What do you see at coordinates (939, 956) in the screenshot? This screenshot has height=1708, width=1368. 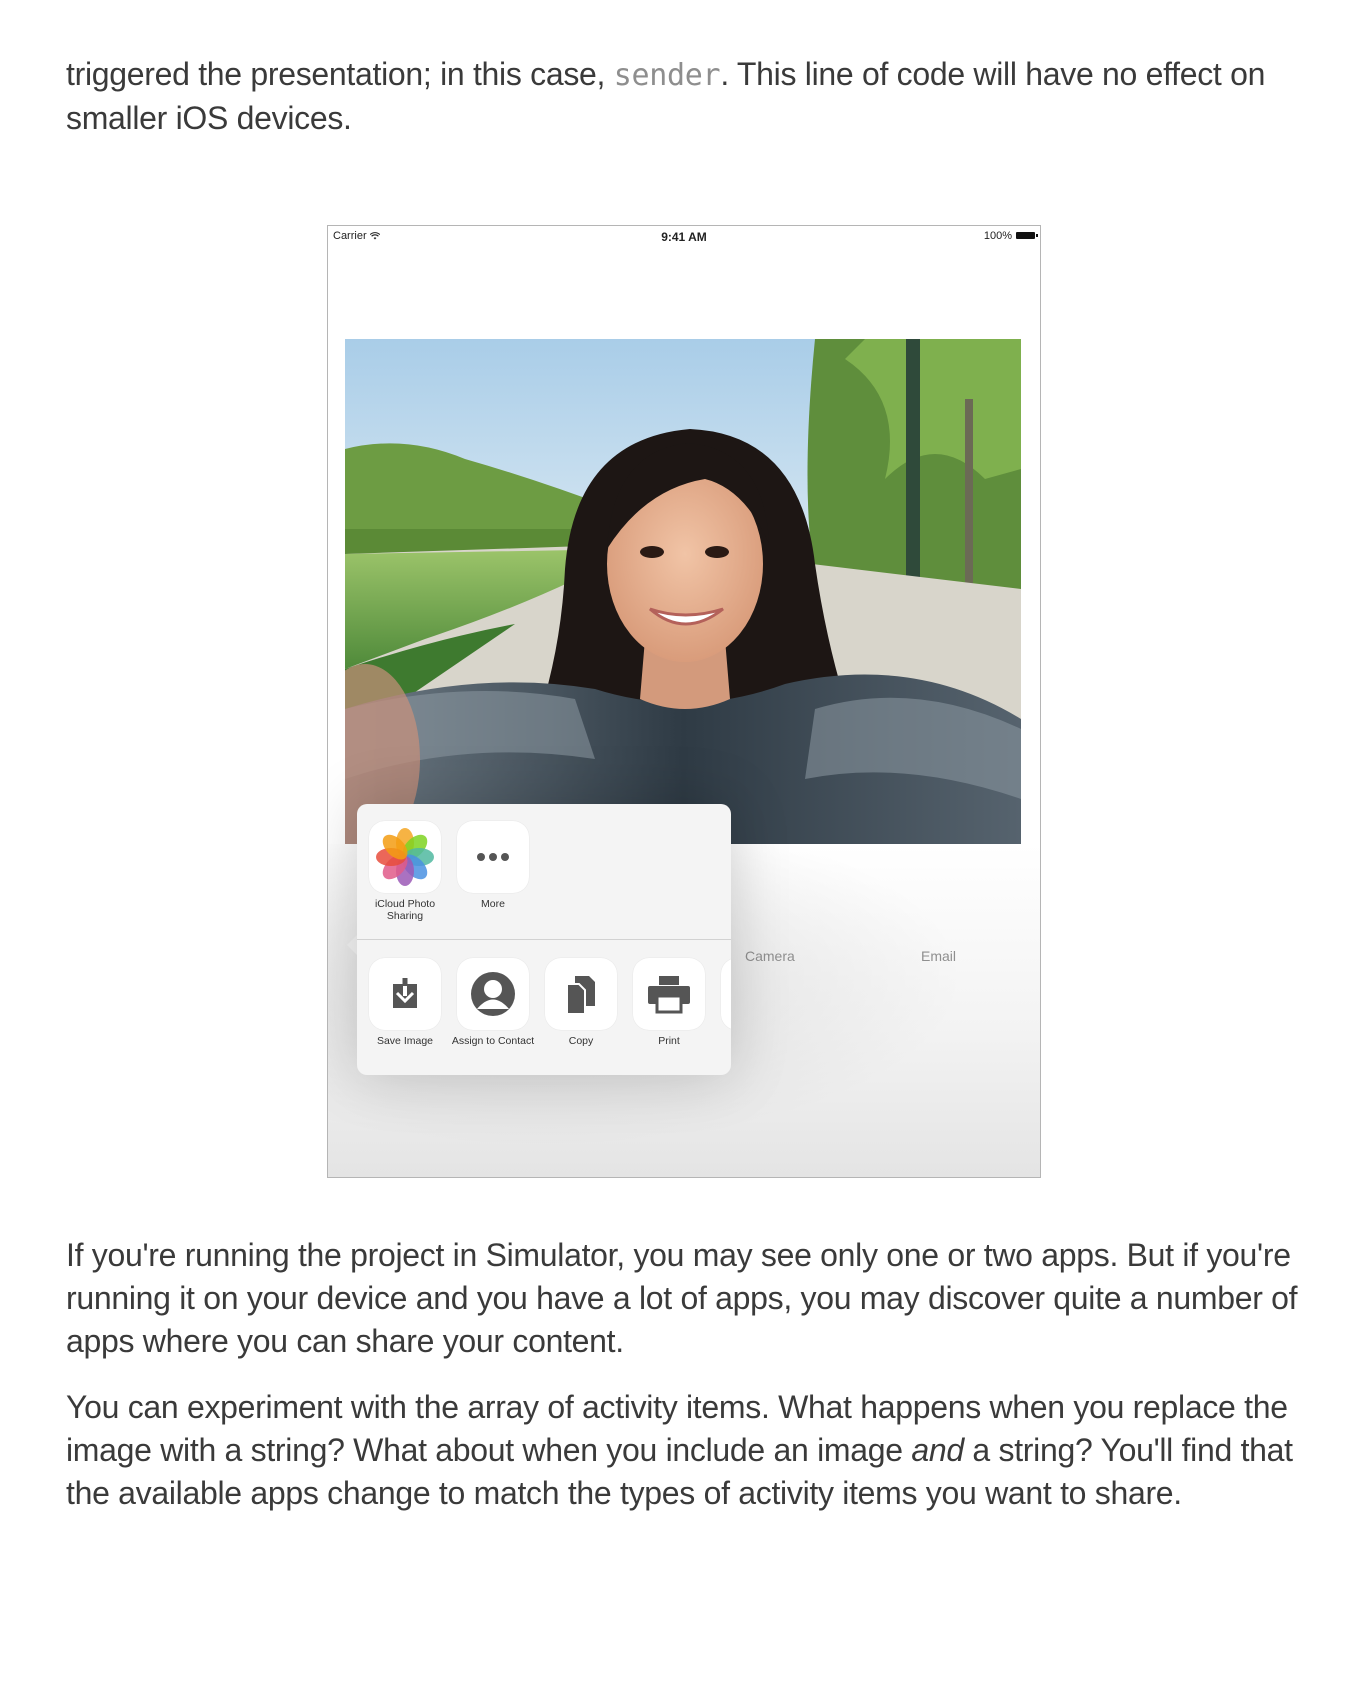 I see `email-label: Email` at bounding box center [939, 956].